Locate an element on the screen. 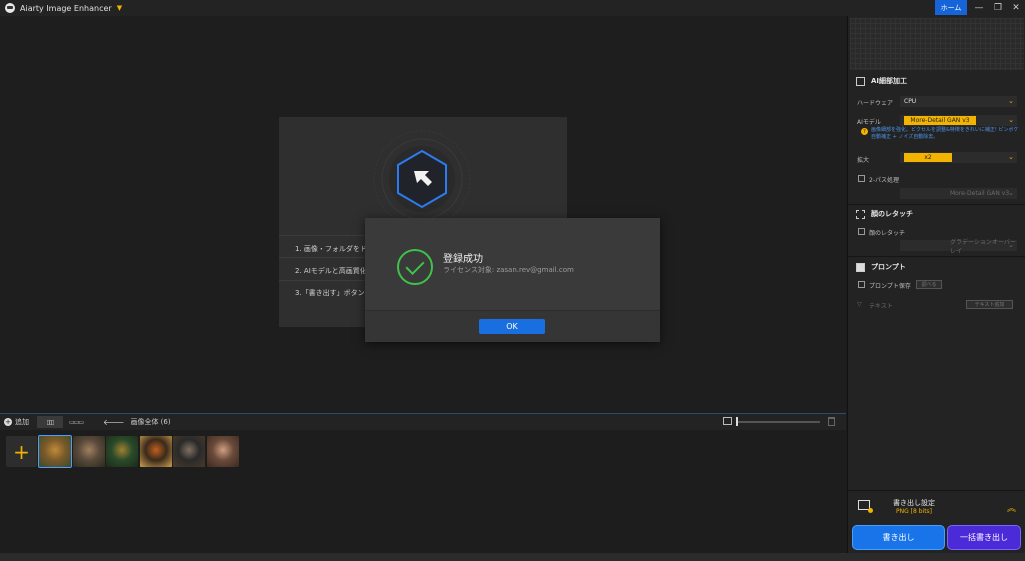 This screenshot has height=561, width=1025. prompt-save-checkbox is located at coordinates (861, 284).